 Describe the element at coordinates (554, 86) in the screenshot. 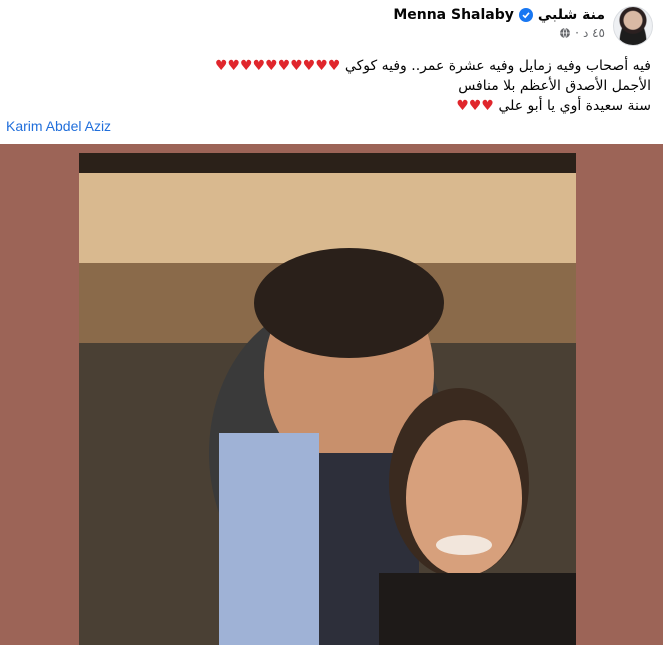

I see `post-line-2: الأجمل الأصدق الأعظم بلا منافس` at that location.